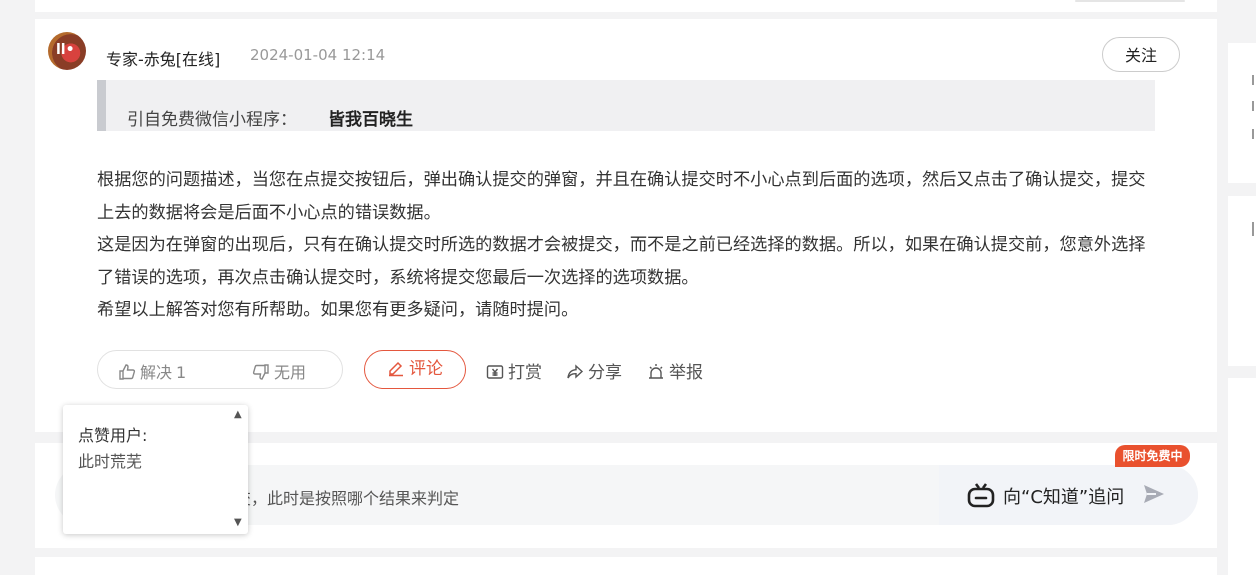 The width and height of the screenshot is (1256, 575). Describe the element at coordinates (238, 522) in the screenshot. I see `scroll-down-icon: ▼` at that location.